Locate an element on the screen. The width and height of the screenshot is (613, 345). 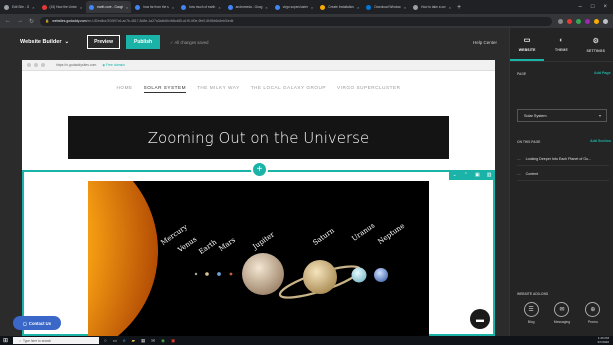
browser-tab: (24) How the Unive × is located at coordinates (62, 7).